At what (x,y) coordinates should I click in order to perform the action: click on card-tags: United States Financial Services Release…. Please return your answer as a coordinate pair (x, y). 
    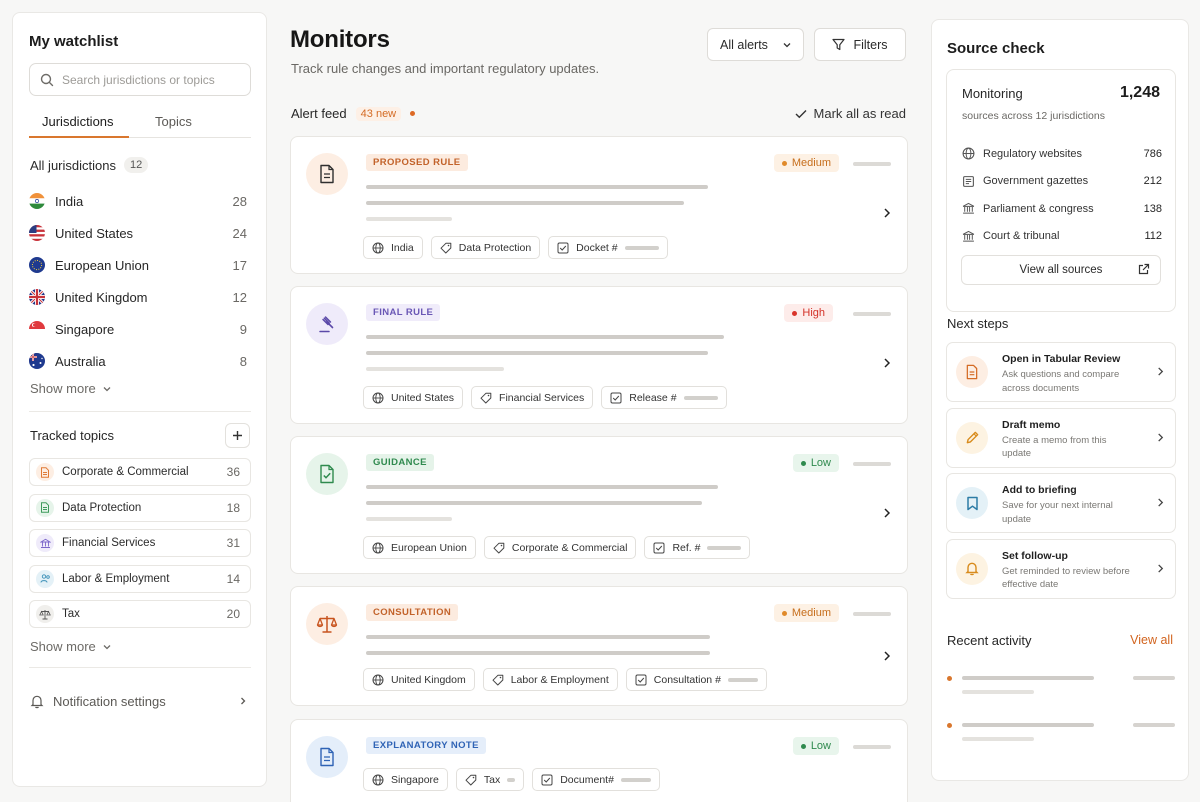
    Looking at the image, I should click on (545, 397).